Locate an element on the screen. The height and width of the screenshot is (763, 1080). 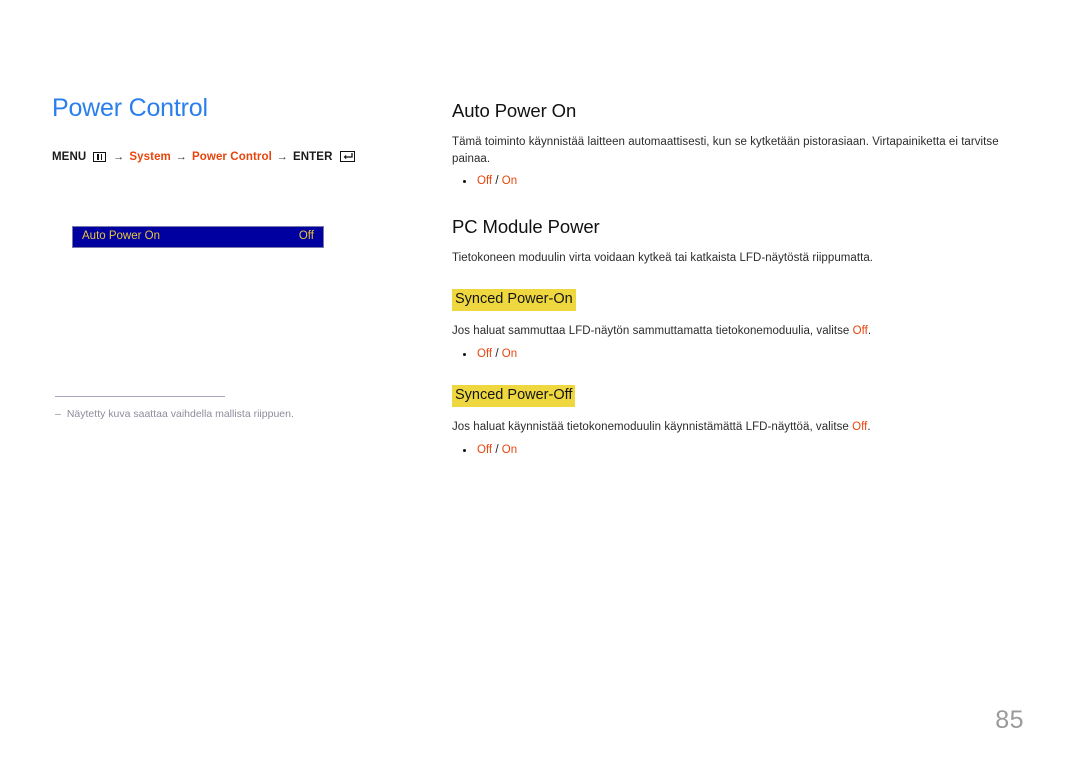
breadcrumb-arrow-2: → is located at coordinates (181, 156).